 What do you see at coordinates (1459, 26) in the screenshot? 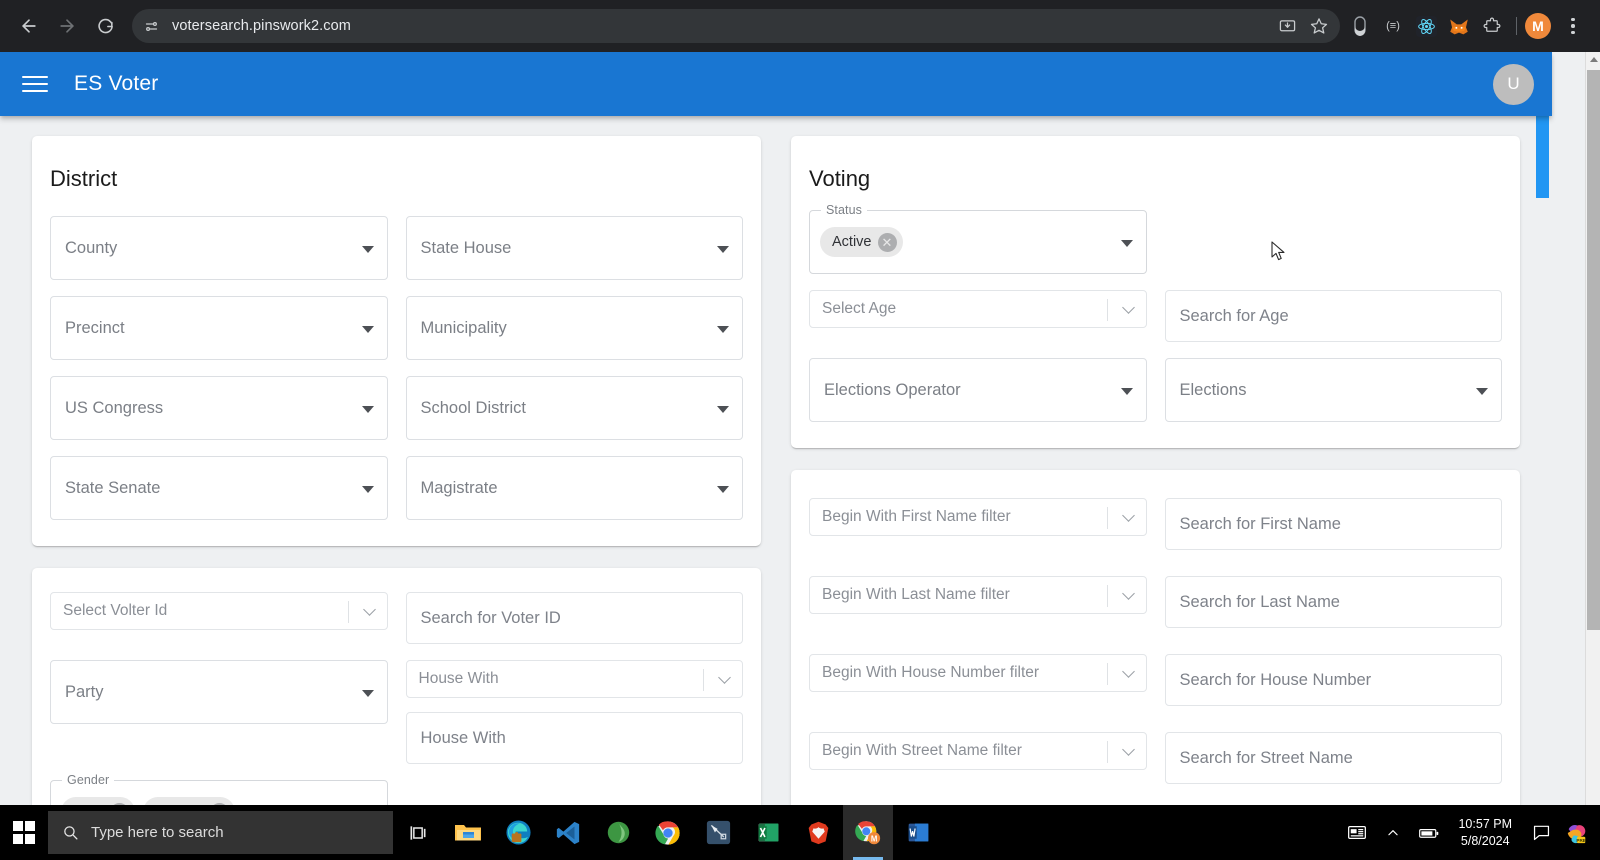
I see `metamask-fox-icon` at bounding box center [1459, 26].